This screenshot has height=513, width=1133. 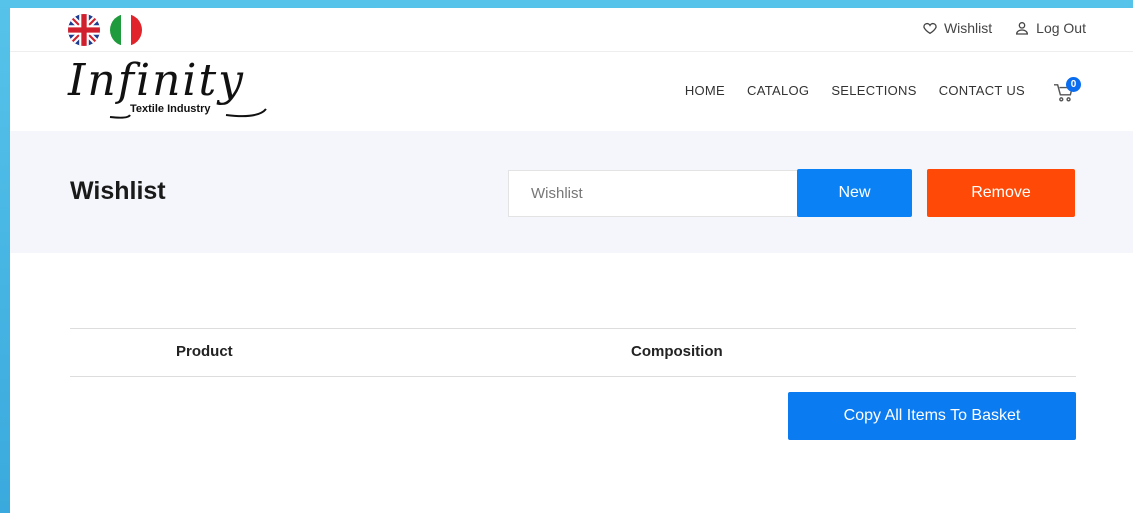 What do you see at coordinates (1073, 84) in the screenshot?
I see `cart-count-badge: 0` at bounding box center [1073, 84].